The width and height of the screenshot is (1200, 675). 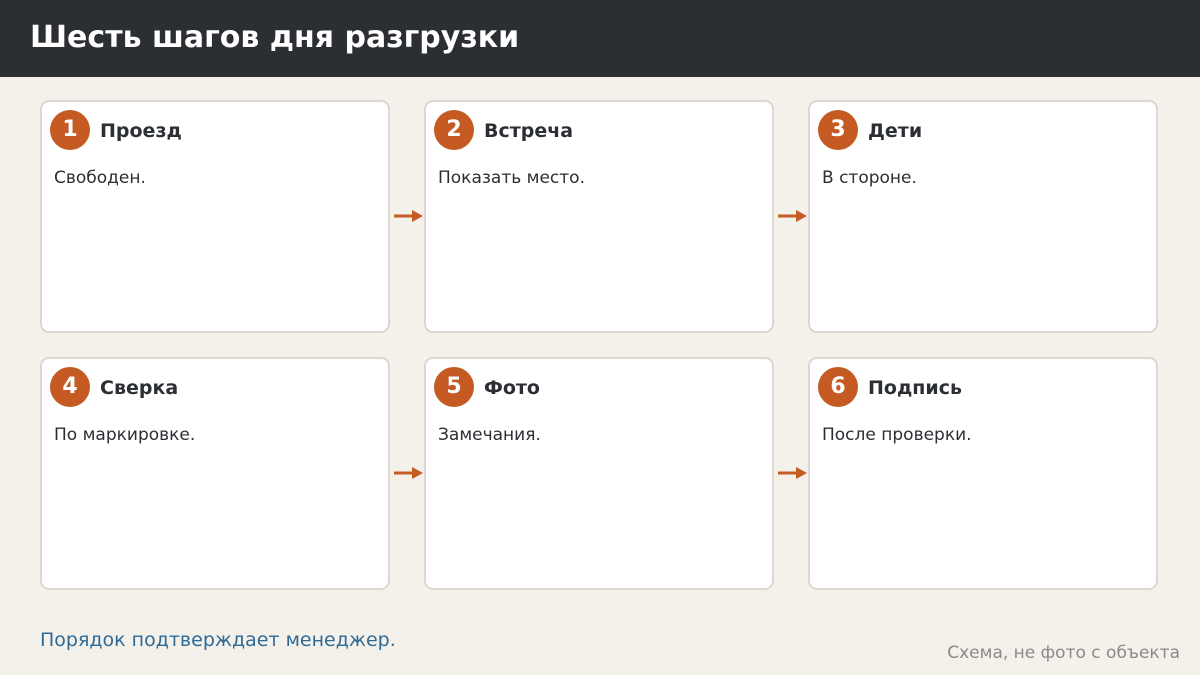 I want to click on step-number-badge: 2, so click(x=454, y=130).